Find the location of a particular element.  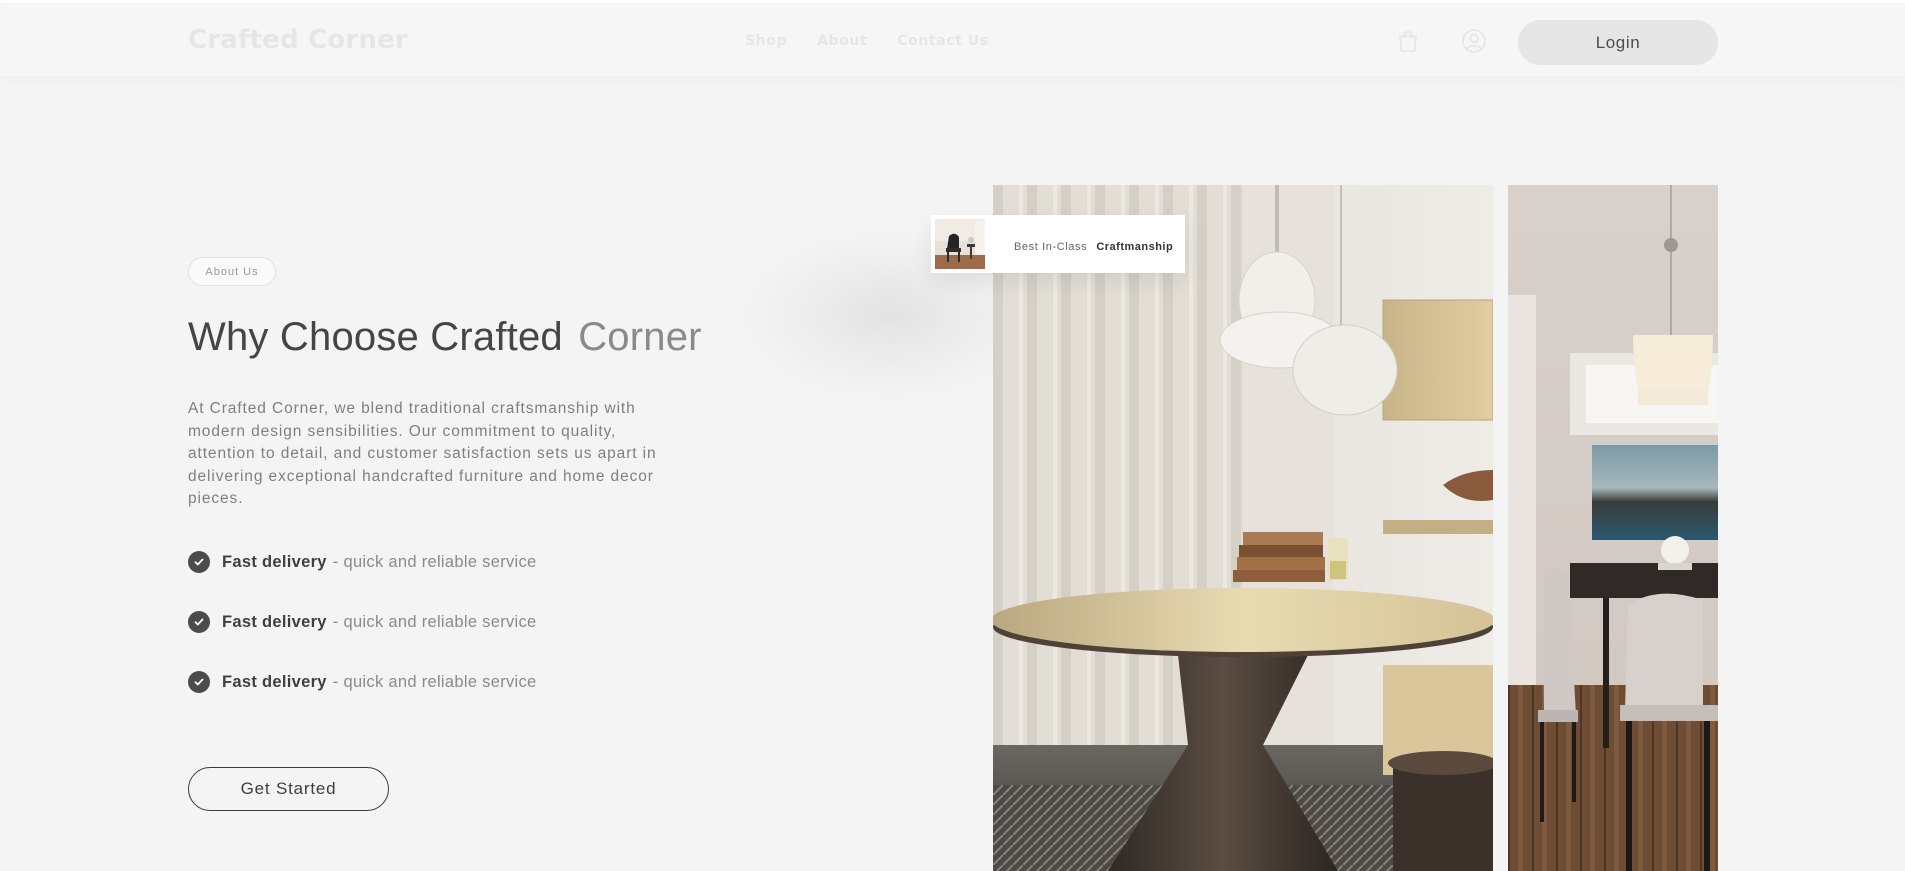

nav-shop: Shop is located at coordinates (766, 41).